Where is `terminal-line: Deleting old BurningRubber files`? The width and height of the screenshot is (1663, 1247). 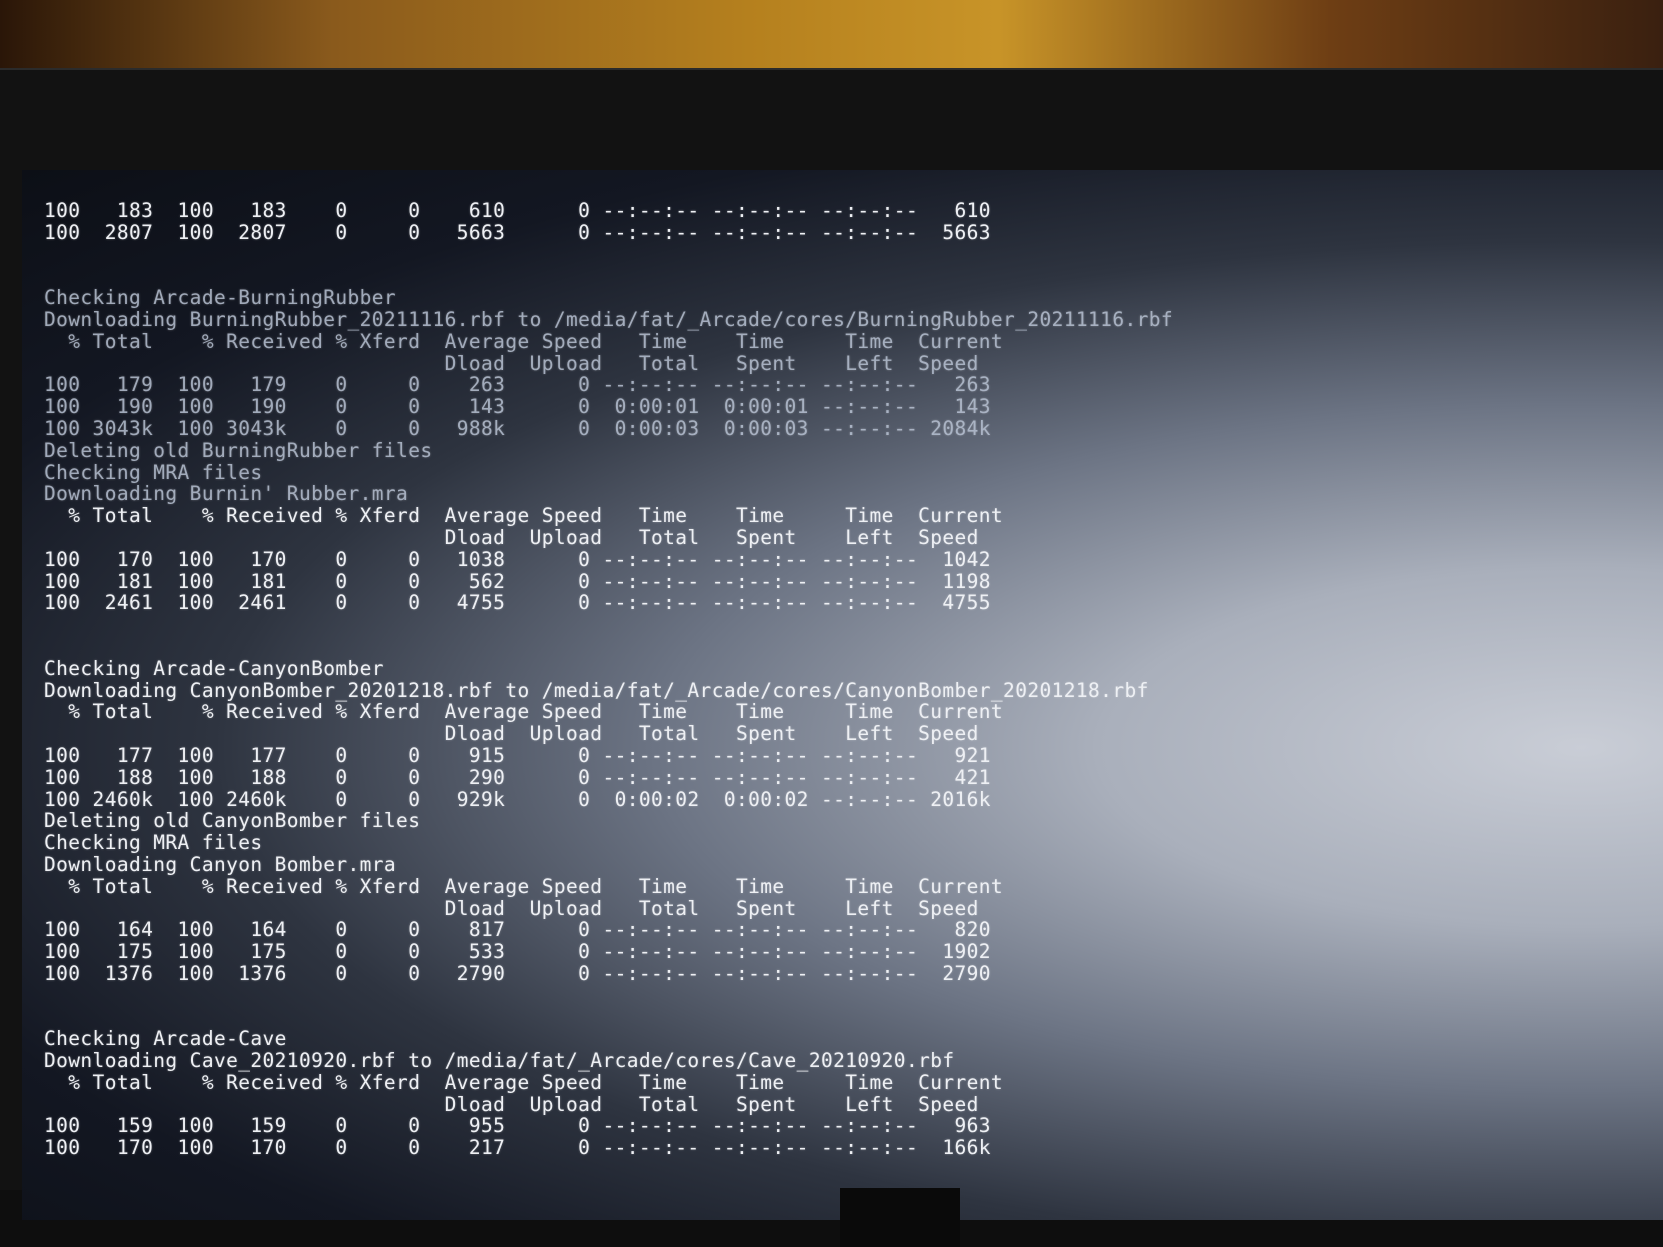
terminal-line: Deleting old BurningRubber files is located at coordinates (238, 450).